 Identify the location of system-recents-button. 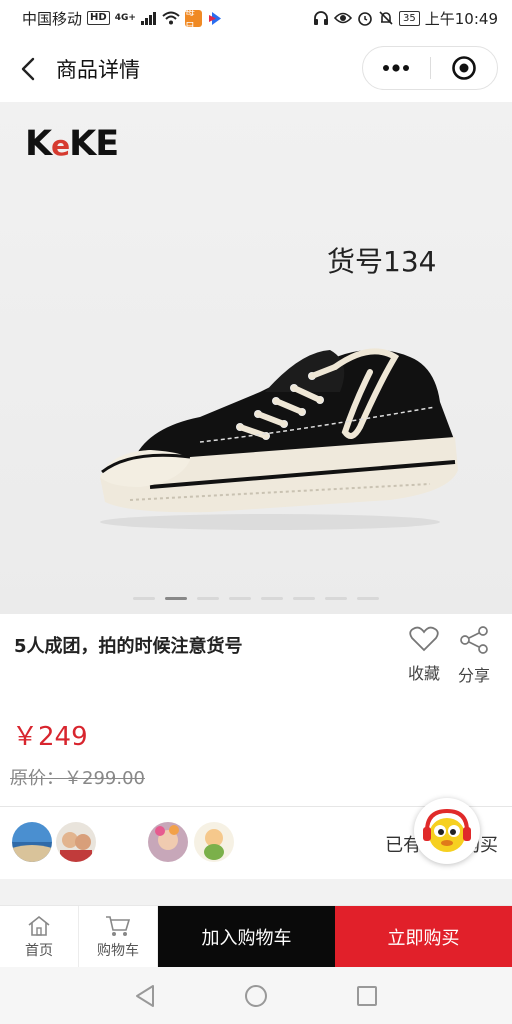
(367, 996).